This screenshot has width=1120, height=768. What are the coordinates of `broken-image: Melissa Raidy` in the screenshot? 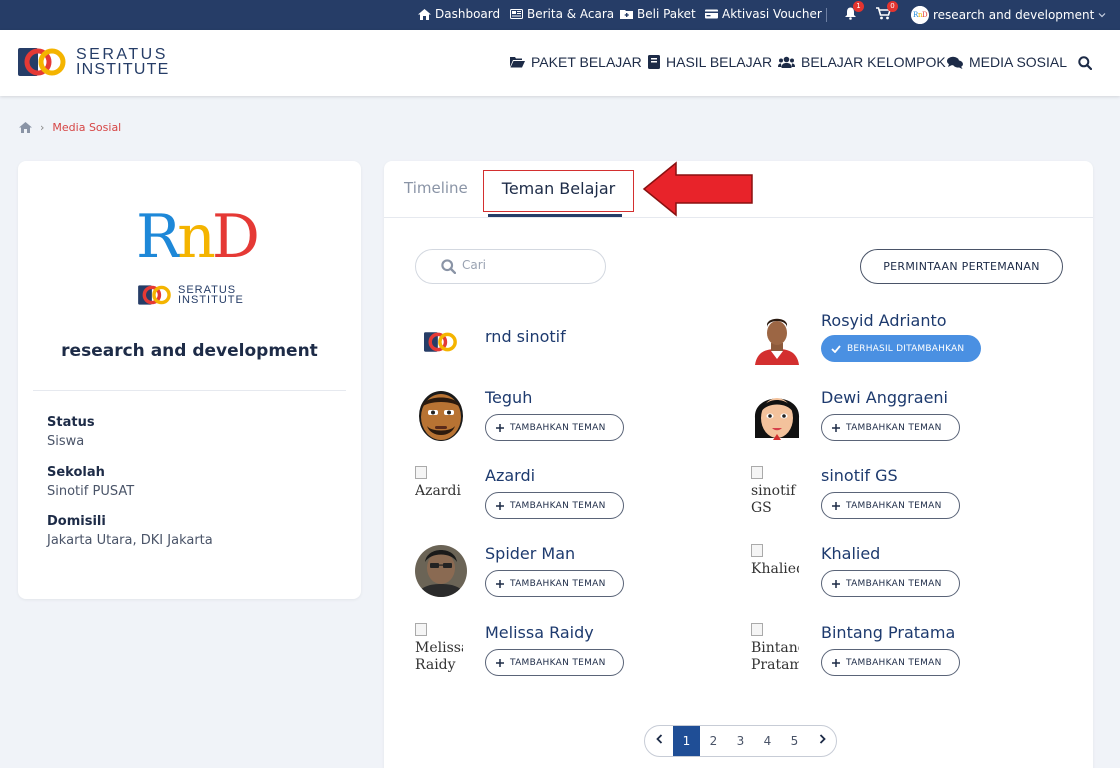 It's located at (439, 649).